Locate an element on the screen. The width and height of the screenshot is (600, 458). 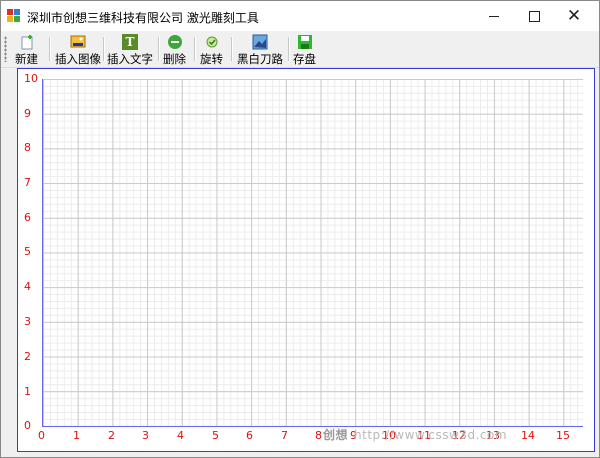
x-tick-label: 3 is located at coordinates (145, 435).